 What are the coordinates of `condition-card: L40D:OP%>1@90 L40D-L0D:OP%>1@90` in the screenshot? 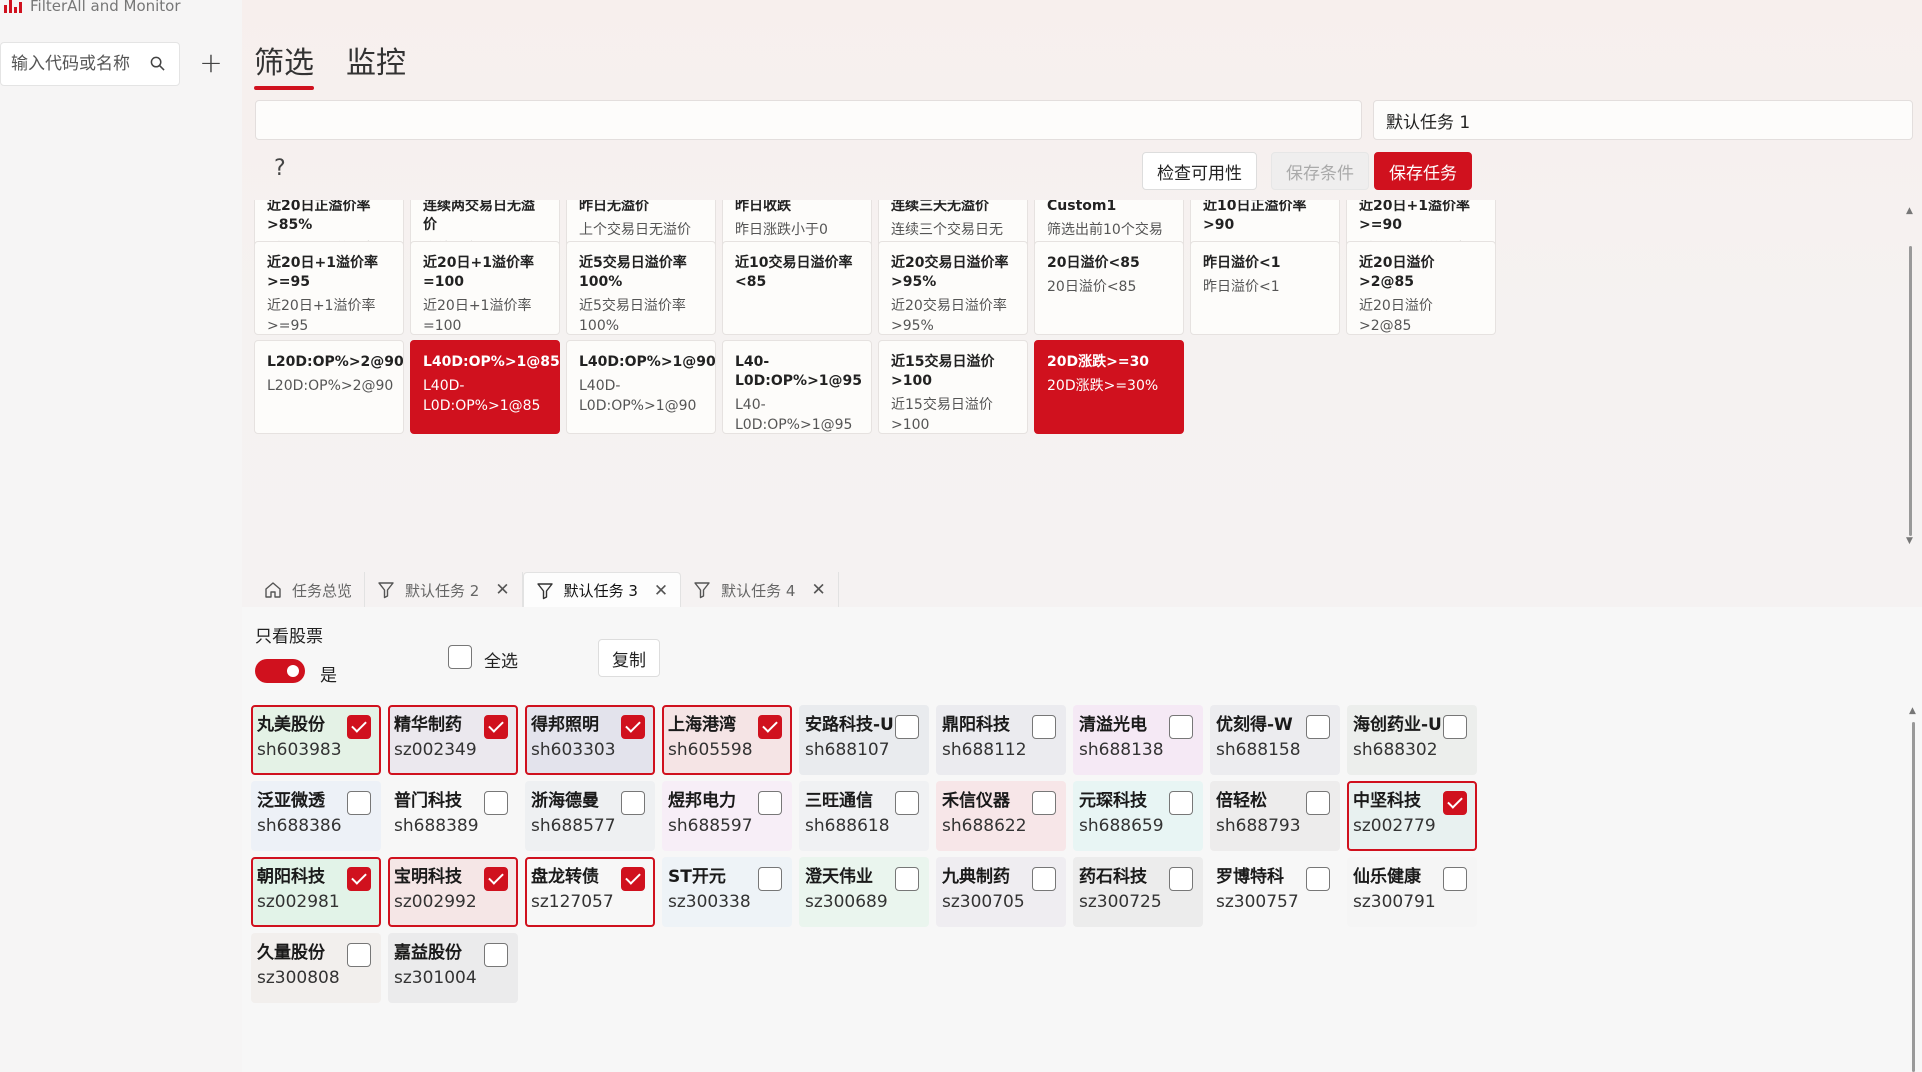 It's located at (641, 387).